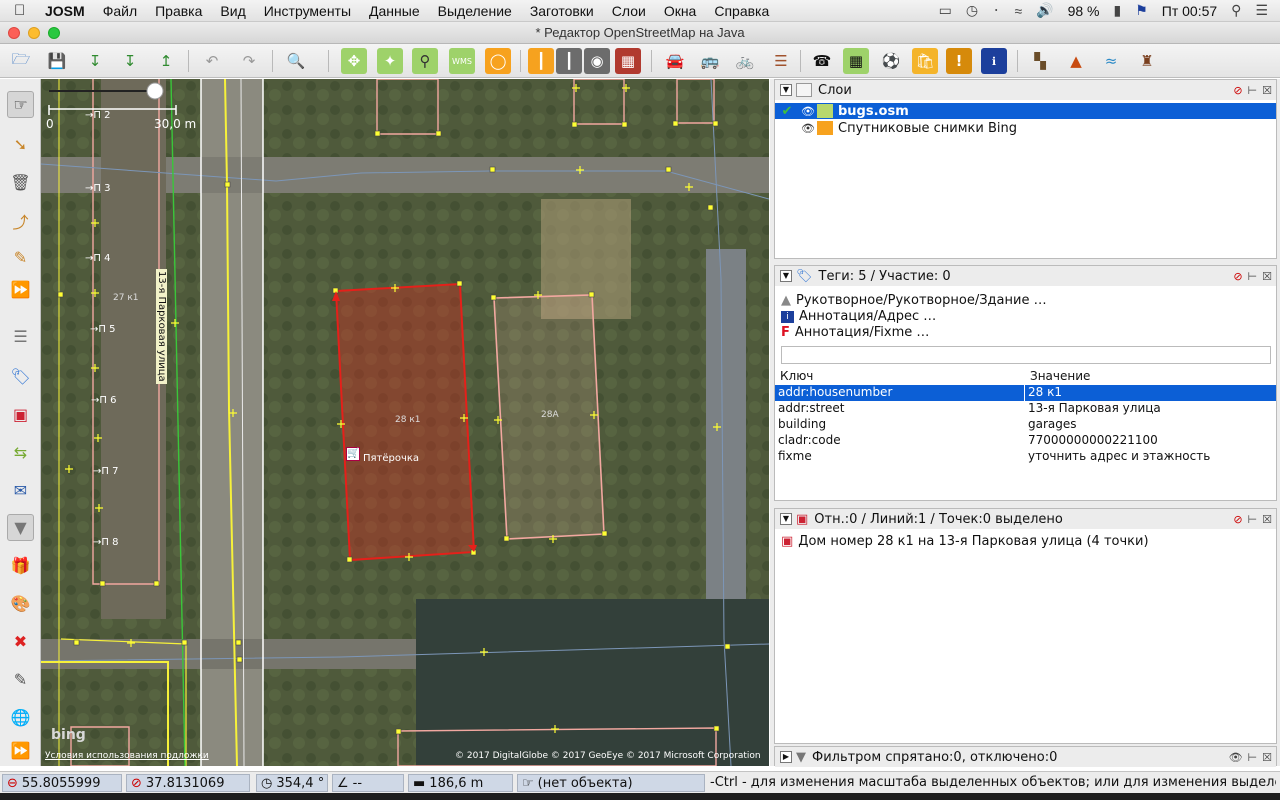  I want to click on shop-icon: 🛍, so click(925, 61).